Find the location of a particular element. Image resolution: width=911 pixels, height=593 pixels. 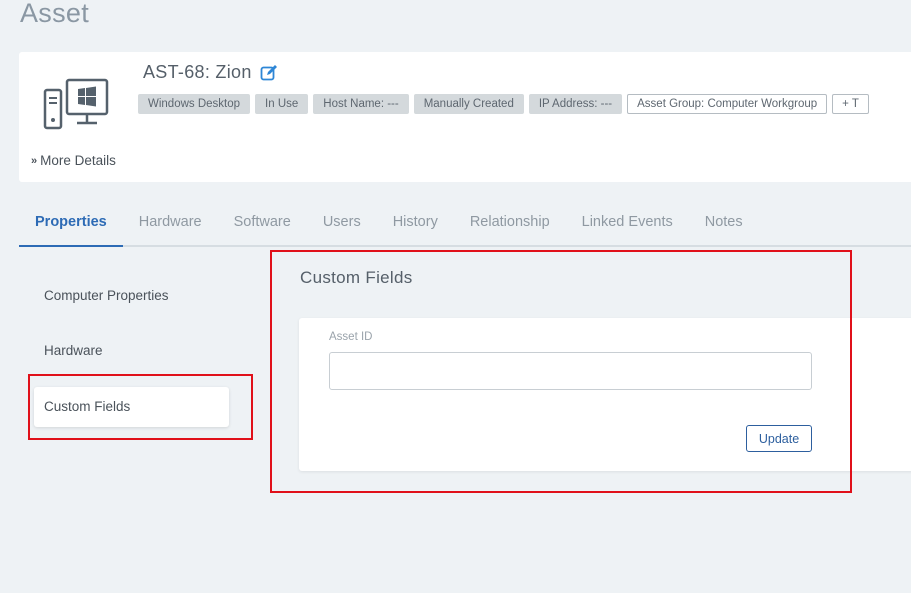

page-title: Asset is located at coordinates (55, 14).